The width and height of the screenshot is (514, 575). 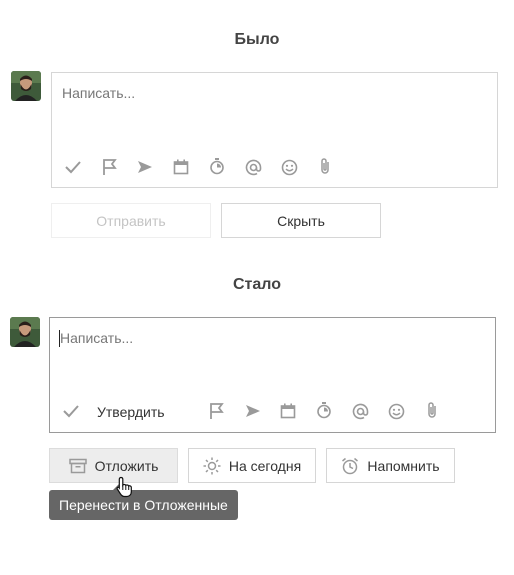 I want to click on alarm-clock-icon, so click(x=350, y=466).